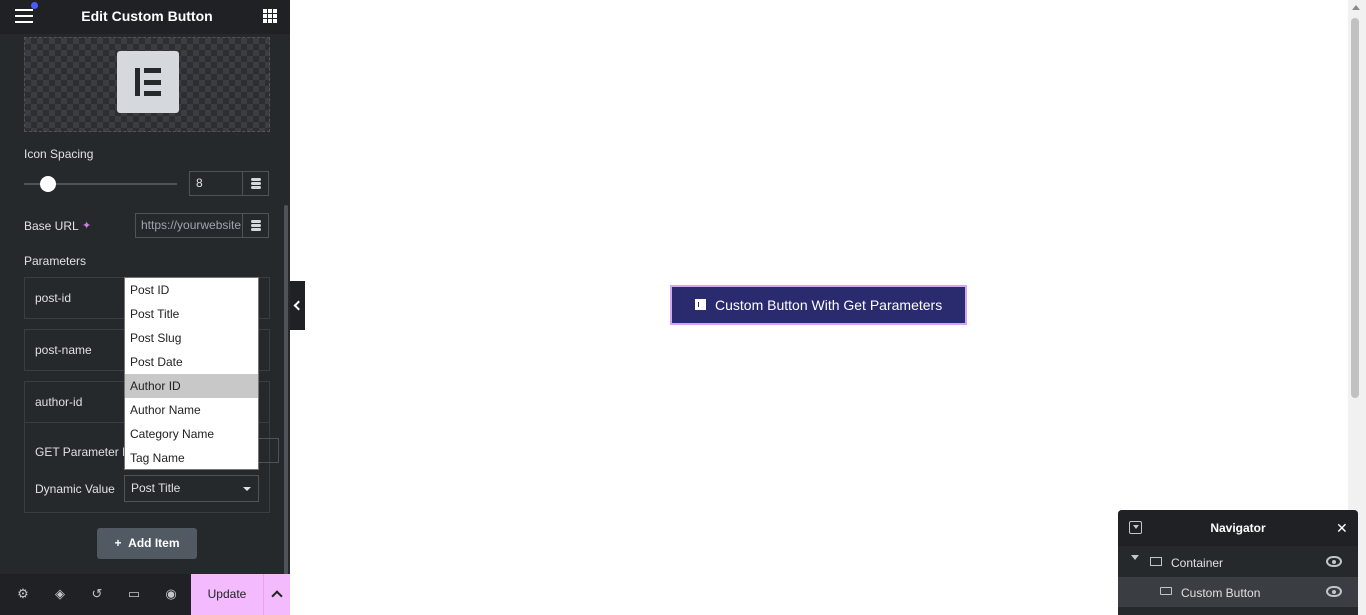 The width and height of the screenshot is (1366, 615). Describe the element at coordinates (51, 226) in the screenshot. I see `base-url-label: Base URL` at that location.